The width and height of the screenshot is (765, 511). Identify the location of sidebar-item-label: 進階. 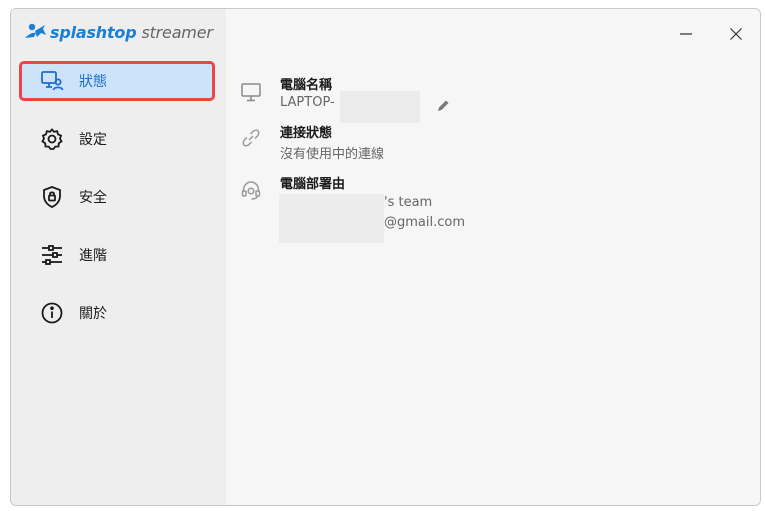
(93, 256).